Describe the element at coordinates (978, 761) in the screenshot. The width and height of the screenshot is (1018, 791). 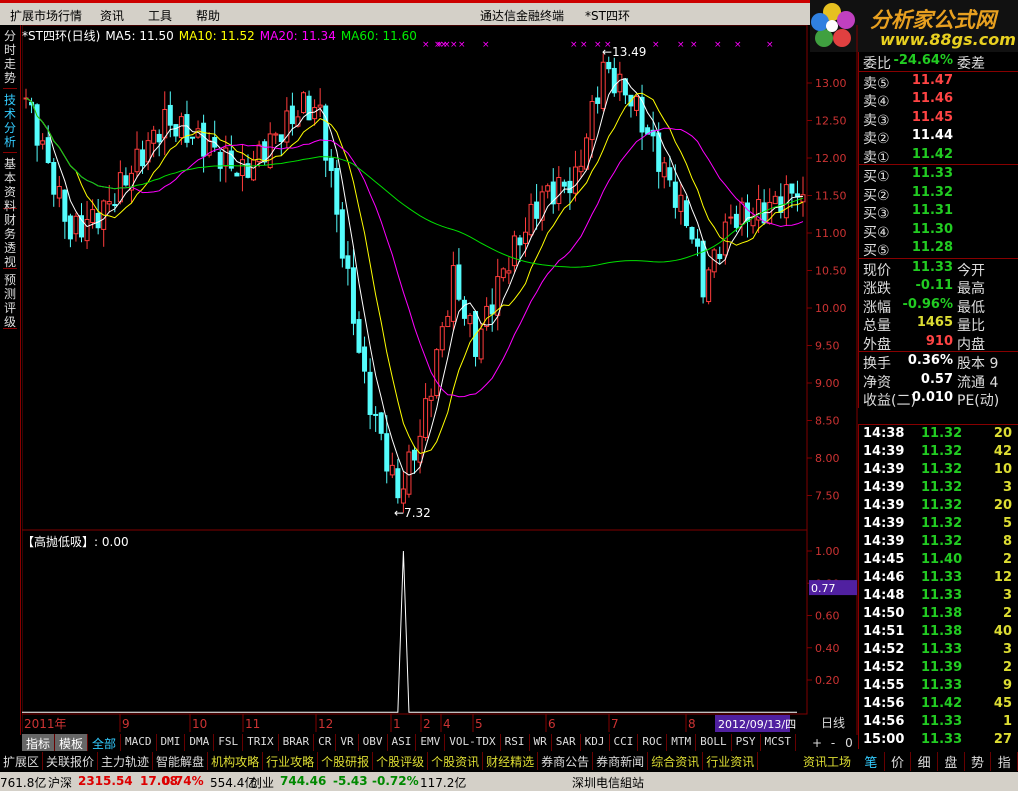
I see `bottom-tab: 势` at that location.